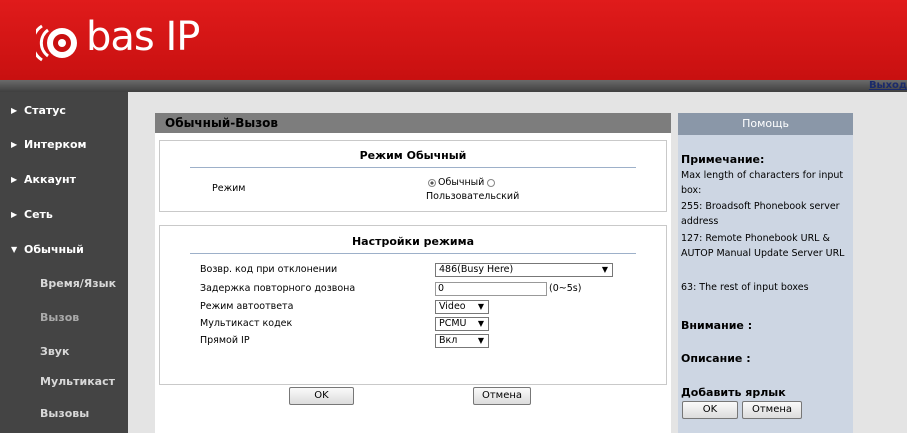 The height and width of the screenshot is (433, 907). Describe the element at coordinates (413, 241) in the screenshot. I see `settings-section-heading: Настройки режима` at that location.